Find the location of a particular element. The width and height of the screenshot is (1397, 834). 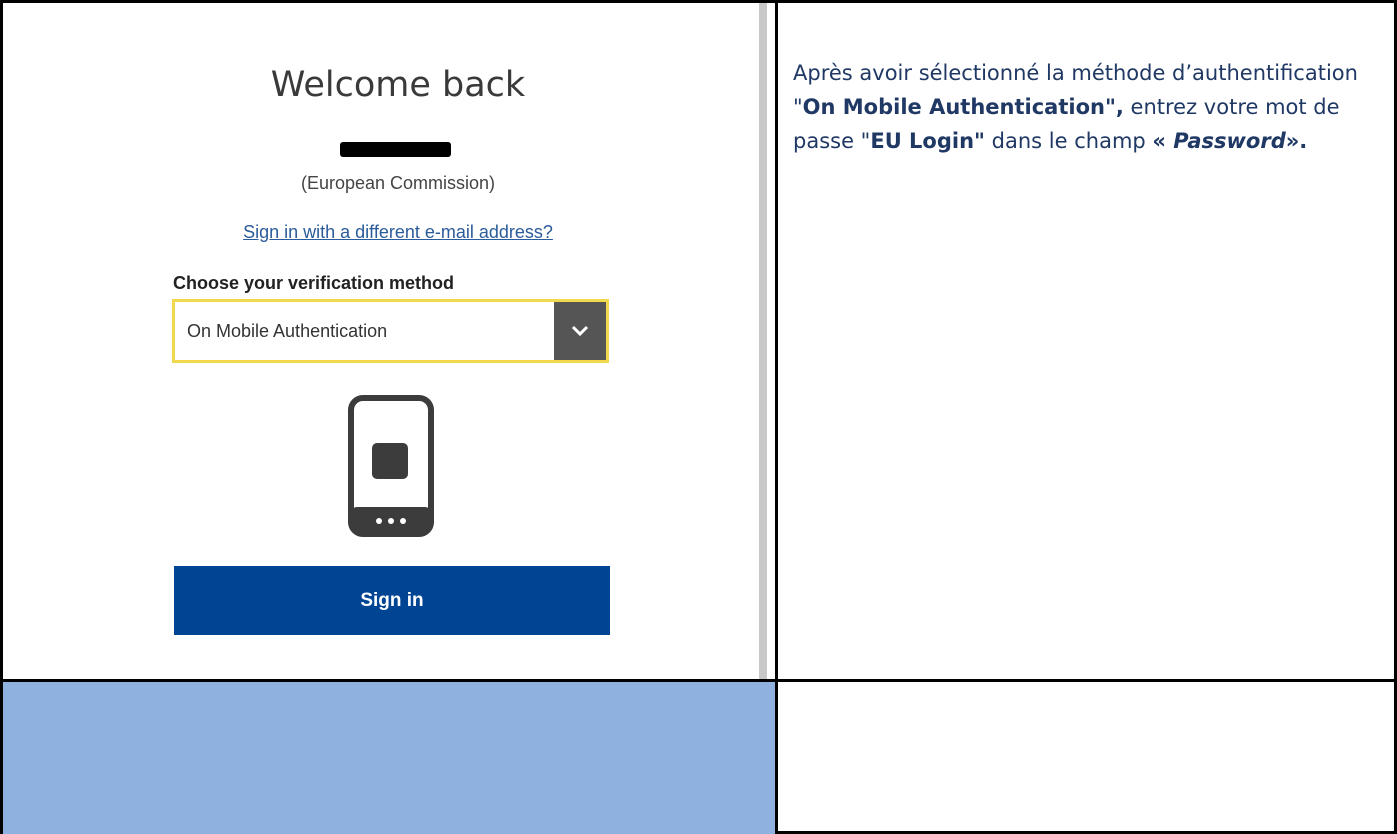

method-name: On Mobile Authentication", is located at coordinates (963, 107).